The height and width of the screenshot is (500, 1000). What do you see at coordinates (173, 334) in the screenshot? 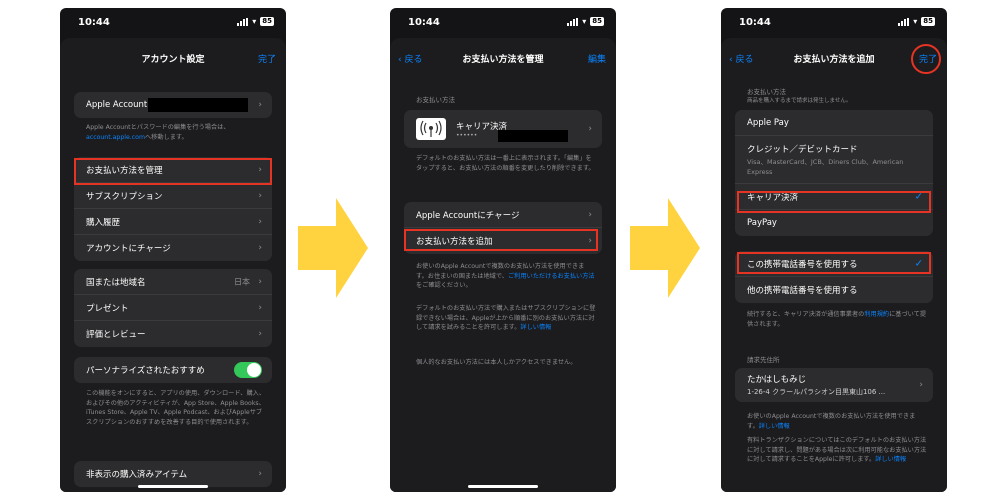
I see `menu-item-ratings: 評価とレビュー ›` at bounding box center [173, 334].